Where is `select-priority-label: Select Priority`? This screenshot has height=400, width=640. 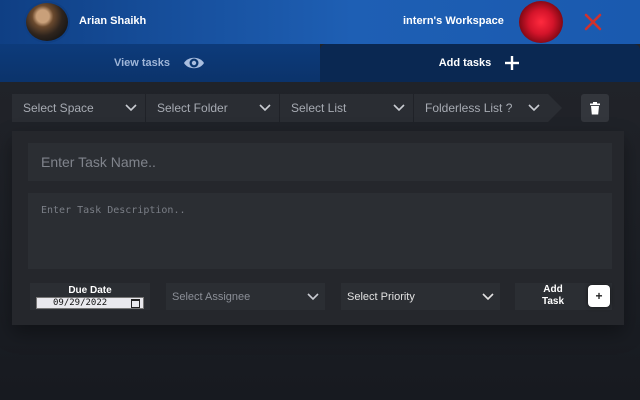 select-priority-label: Select Priority is located at coordinates (381, 296).